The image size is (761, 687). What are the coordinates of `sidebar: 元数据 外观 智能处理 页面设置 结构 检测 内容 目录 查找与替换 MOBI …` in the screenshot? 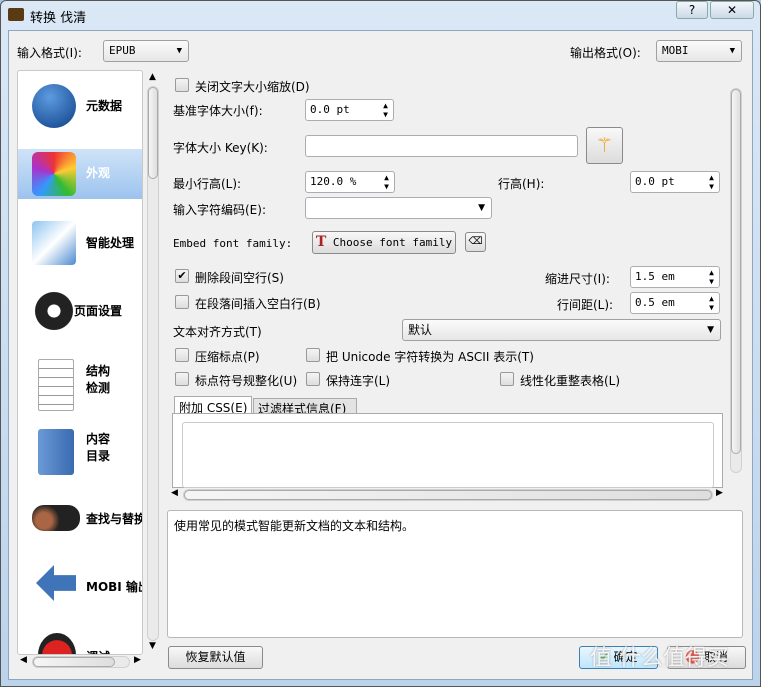 It's located at (80, 362).